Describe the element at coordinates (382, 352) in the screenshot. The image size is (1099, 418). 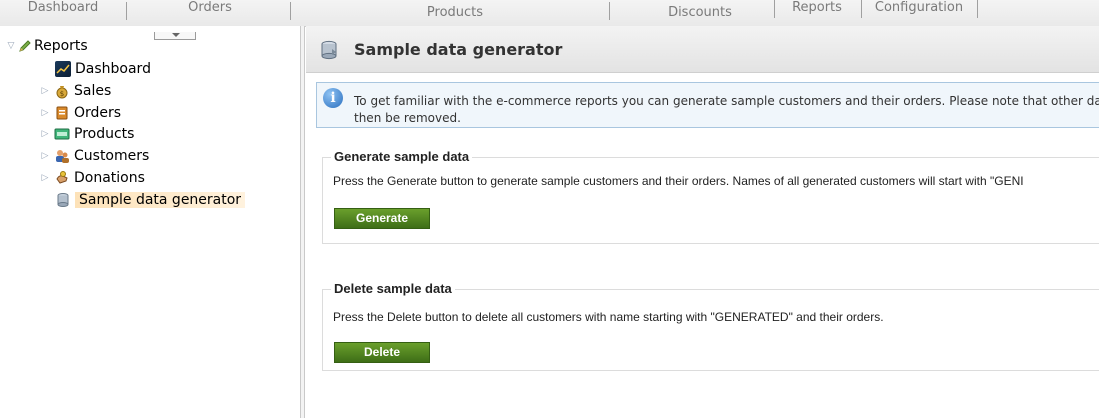
I see `delete-button: Delete` at that location.